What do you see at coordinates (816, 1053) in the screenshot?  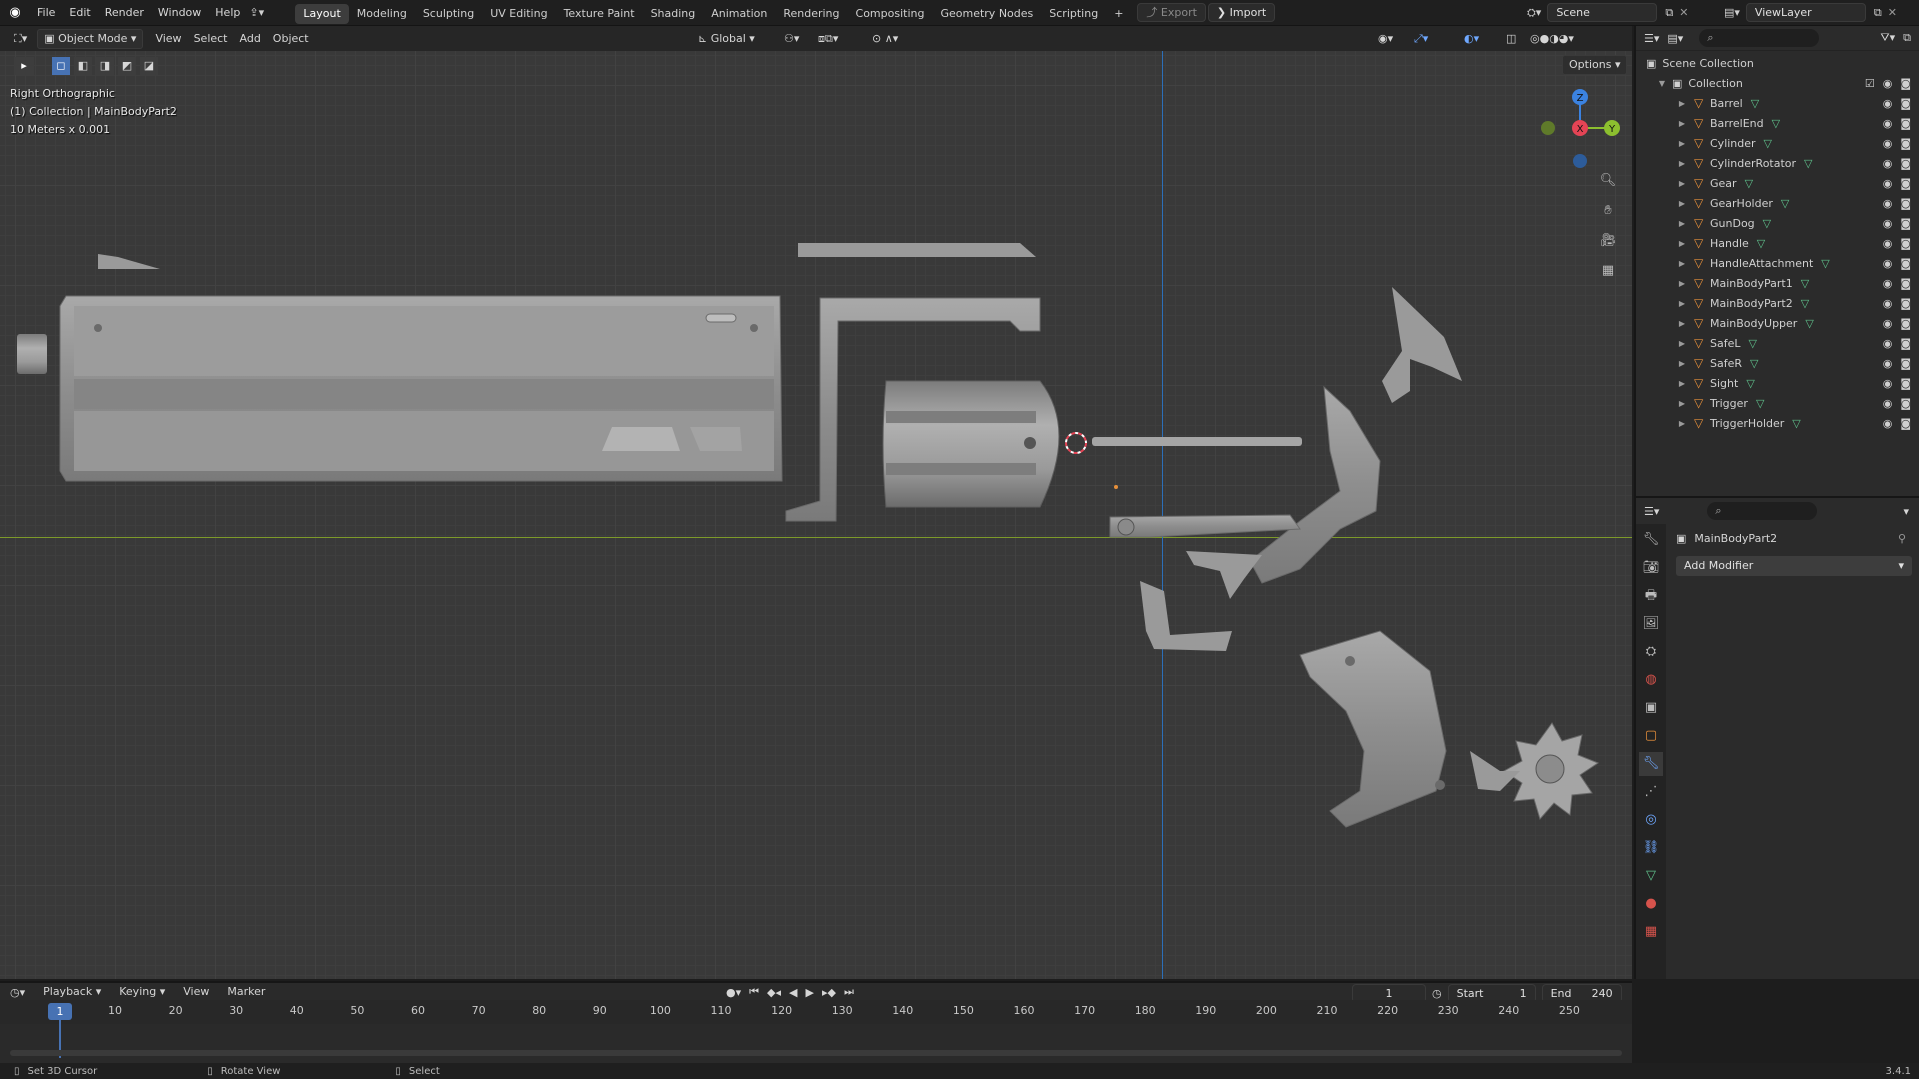 I see `timeline-scrollbar` at bounding box center [816, 1053].